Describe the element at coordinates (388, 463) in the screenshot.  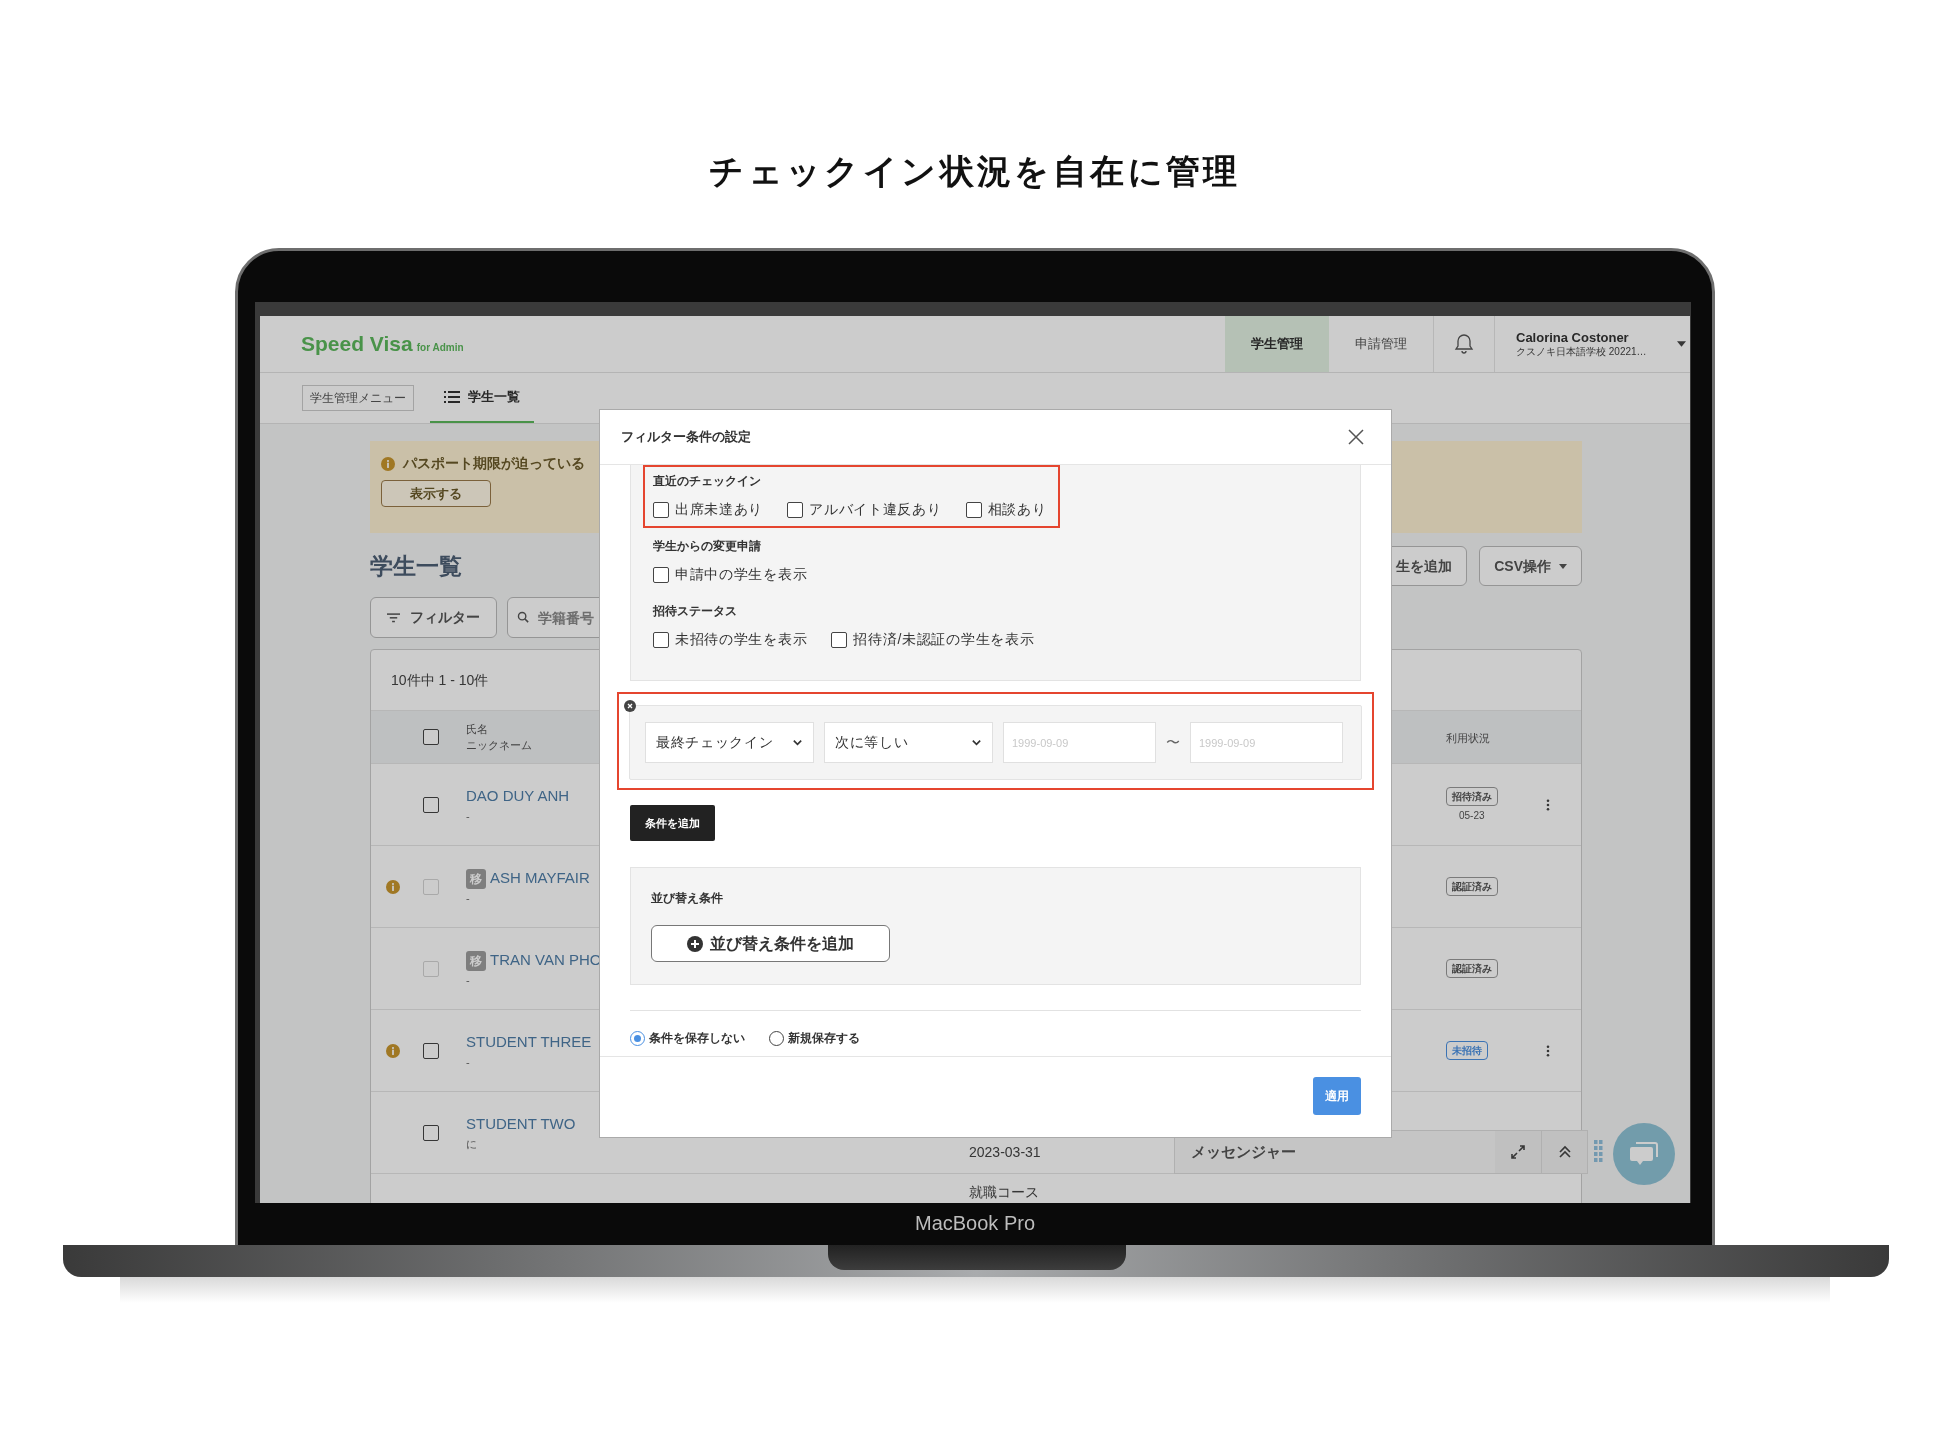
I see `info-icon` at that location.